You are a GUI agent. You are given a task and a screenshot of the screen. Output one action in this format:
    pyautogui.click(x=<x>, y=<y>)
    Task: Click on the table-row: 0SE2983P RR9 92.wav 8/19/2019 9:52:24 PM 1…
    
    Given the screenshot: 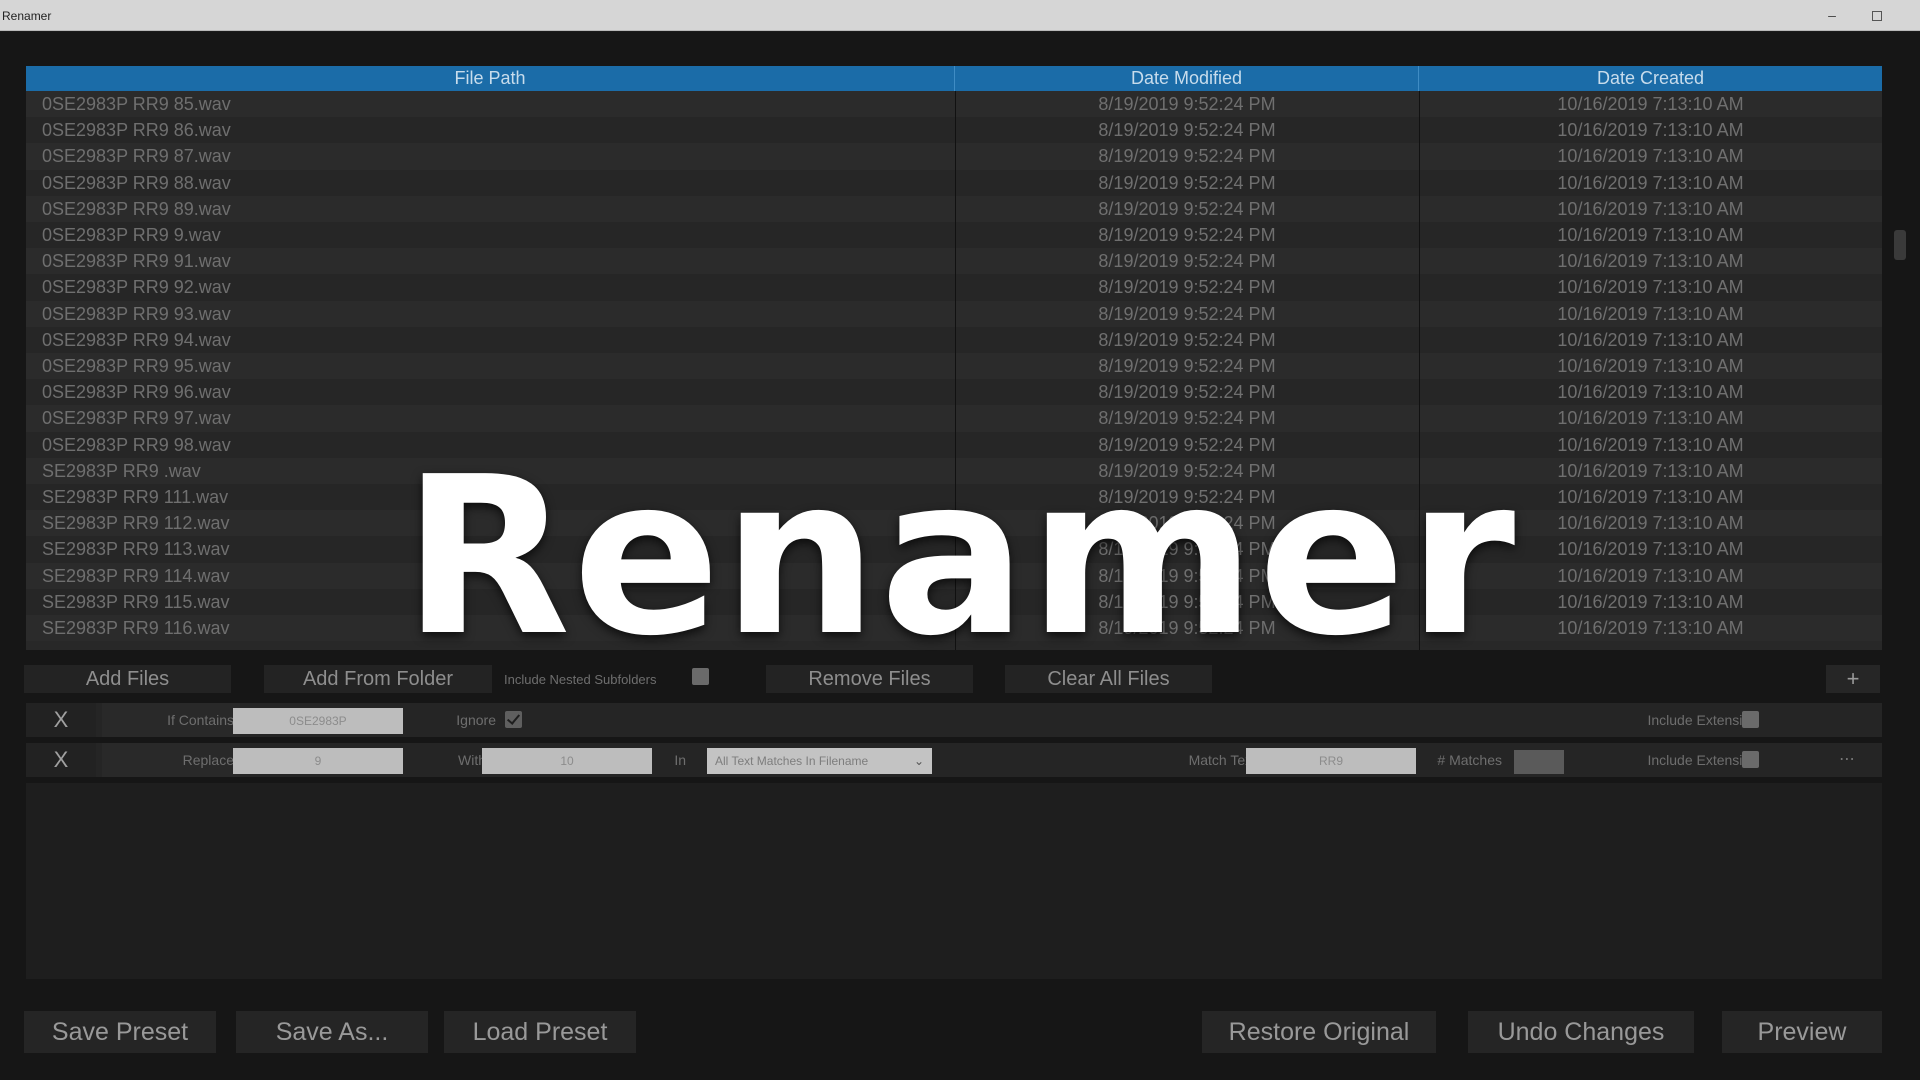 What is the action you would take?
    pyautogui.click(x=954, y=287)
    